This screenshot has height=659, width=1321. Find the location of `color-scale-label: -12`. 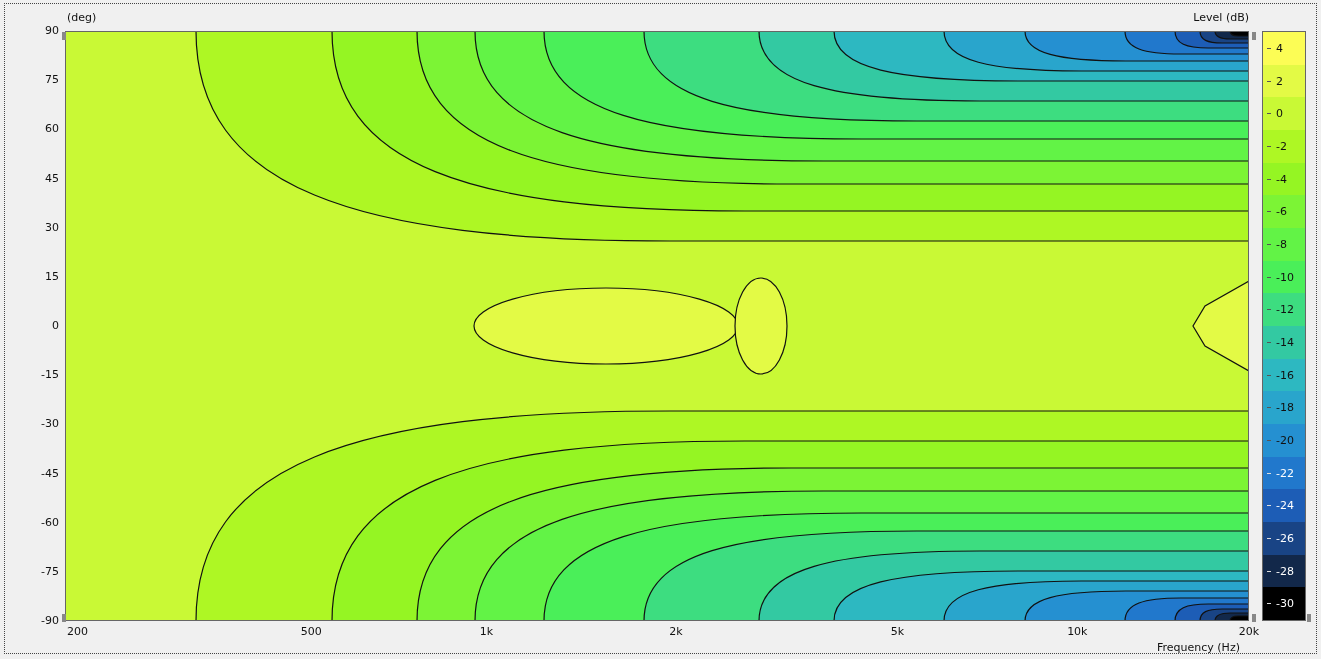

color-scale-label: -12 is located at coordinates (1285, 310).